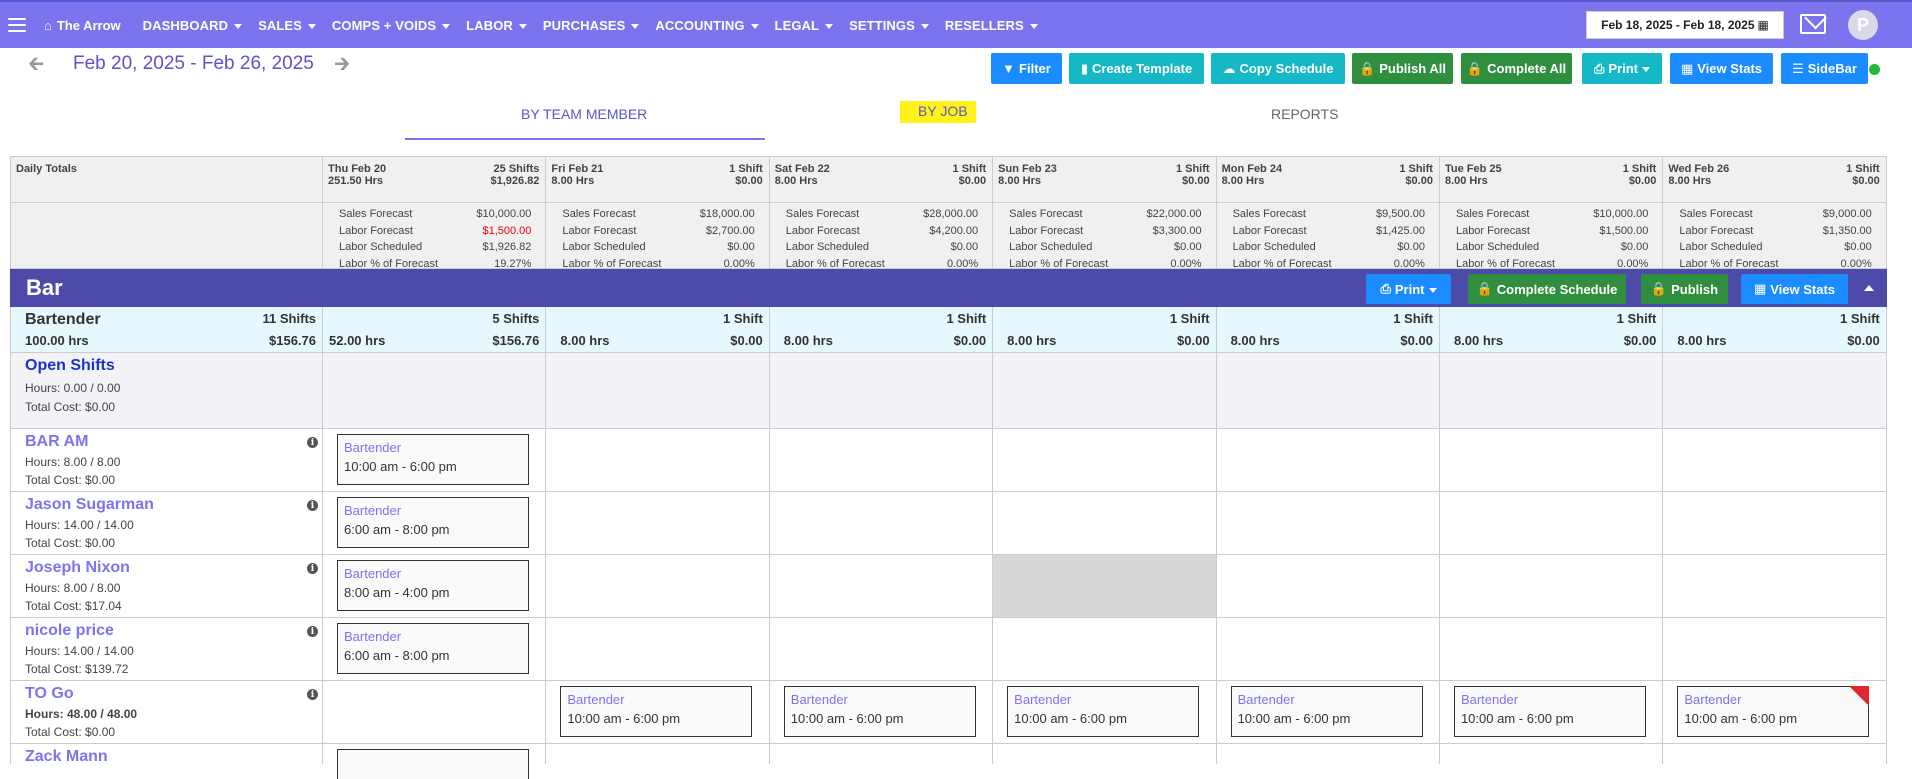  I want to click on nav-settings: SETTINGS, so click(889, 25).